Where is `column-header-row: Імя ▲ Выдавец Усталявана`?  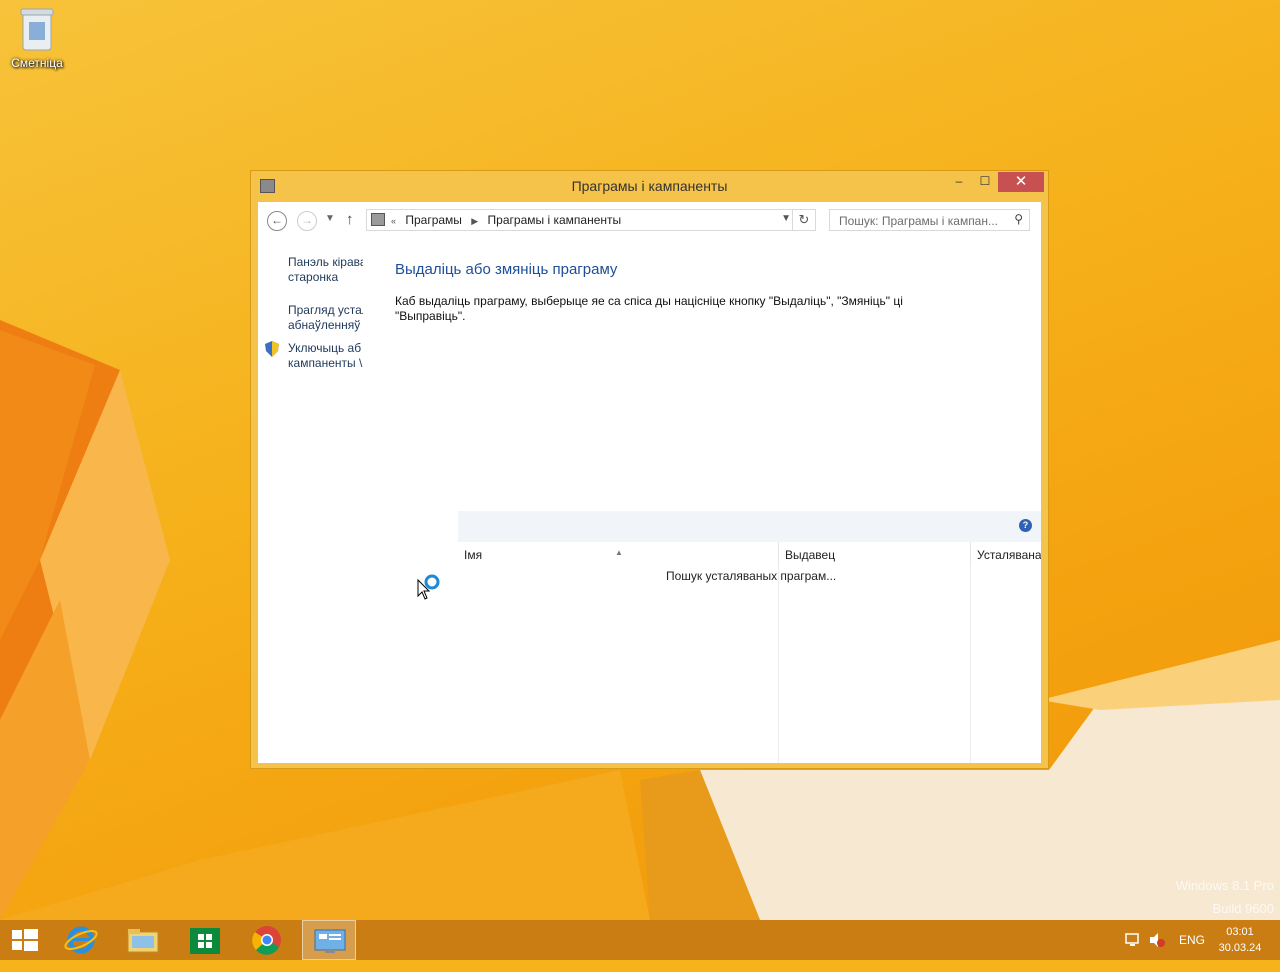
column-header-row: Імя ▲ Выдавец Усталявана is located at coordinates (749, 554).